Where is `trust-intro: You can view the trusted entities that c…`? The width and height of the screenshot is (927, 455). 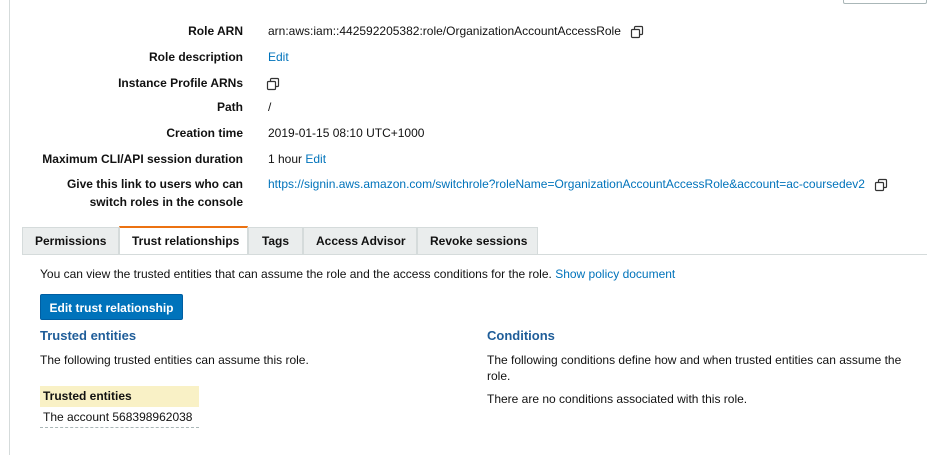
trust-intro: You can view the trusted entities that c… is located at coordinates (357, 274).